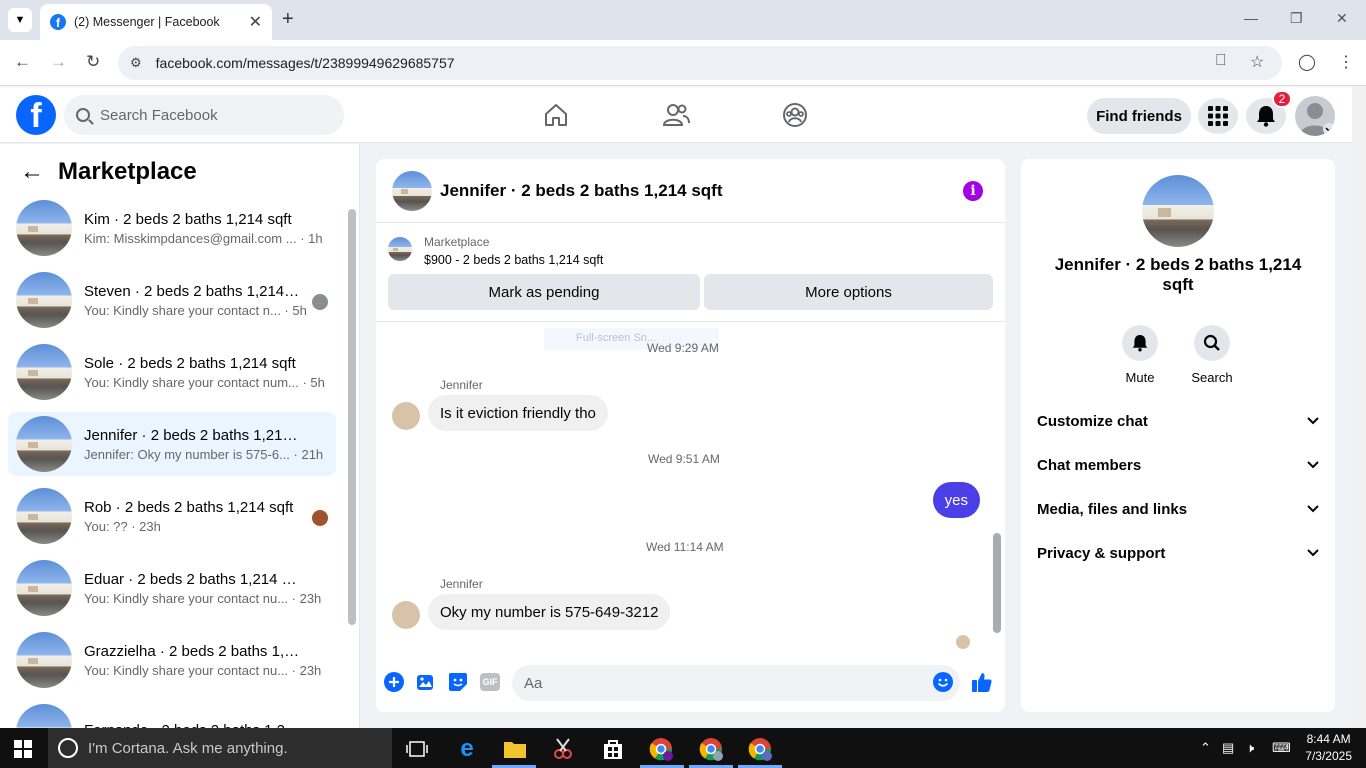 The image size is (1366, 768). Describe the element at coordinates (1139, 116) in the screenshot. I see `find-friends-button: Find friends` at that location.